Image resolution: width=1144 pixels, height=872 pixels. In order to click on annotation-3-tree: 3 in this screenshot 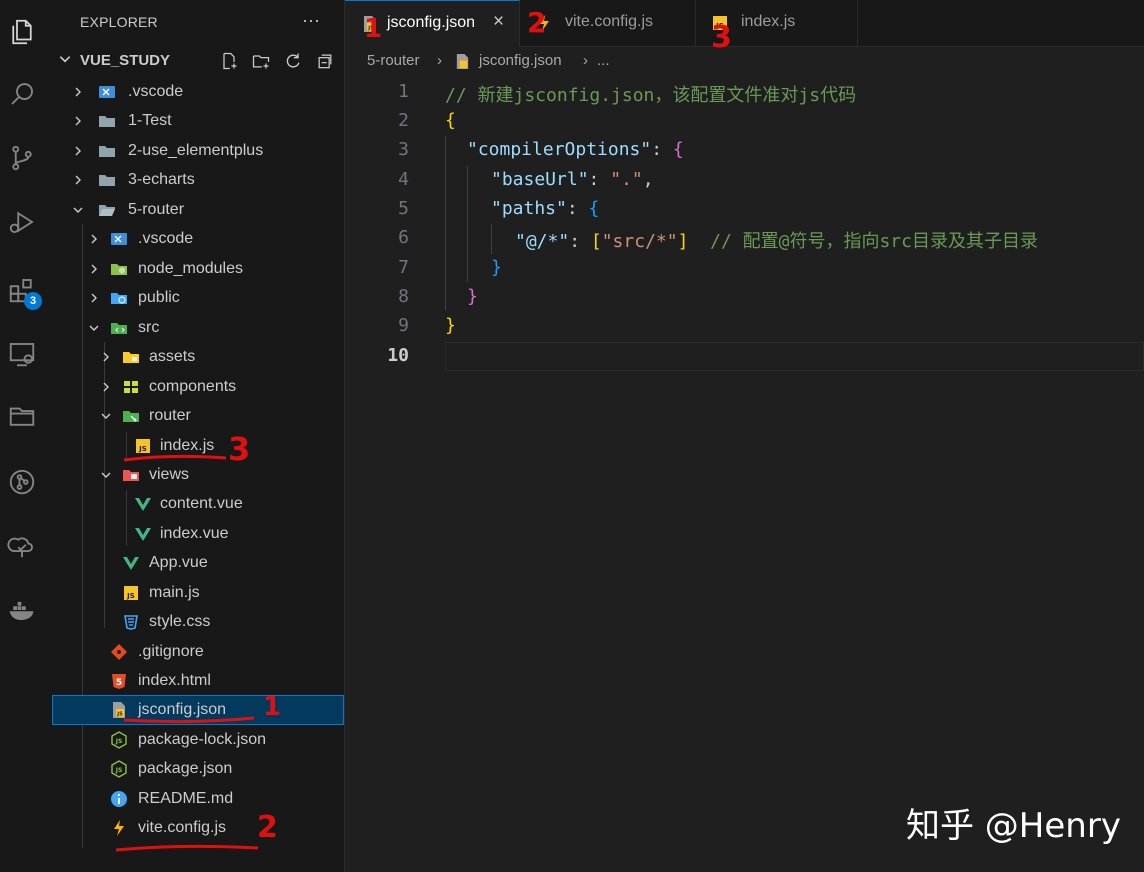, I will do `click(239, 449)`.